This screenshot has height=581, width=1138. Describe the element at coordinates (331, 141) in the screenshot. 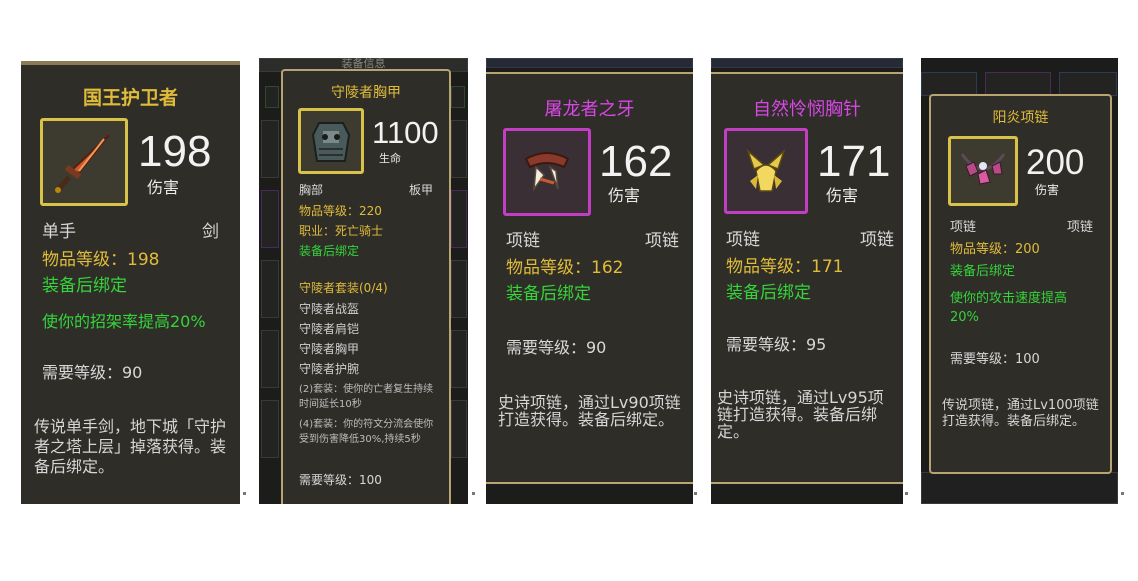

I see `chest-armor-icon` at that location.